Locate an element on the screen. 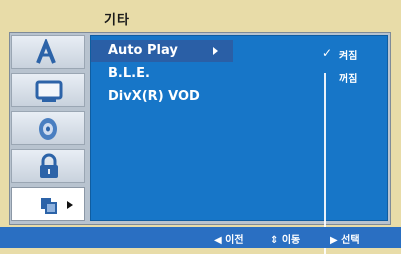 Image resolution: width=401 pixels, height=254 pixels. submenu-arrow-icon is located at coordinates (215, 51).